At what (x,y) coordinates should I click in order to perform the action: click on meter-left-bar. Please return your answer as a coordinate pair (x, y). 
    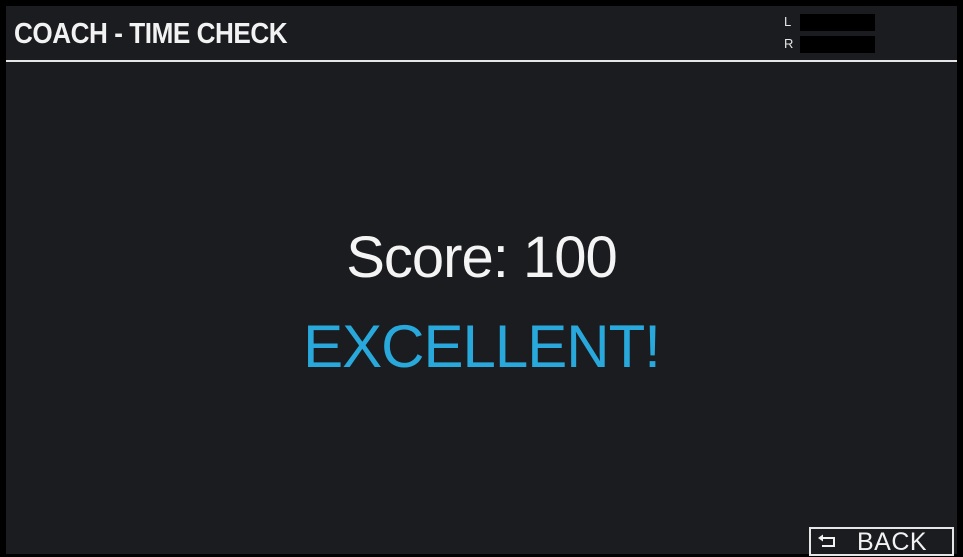
    Looking at the image, I should click on (837, 22).